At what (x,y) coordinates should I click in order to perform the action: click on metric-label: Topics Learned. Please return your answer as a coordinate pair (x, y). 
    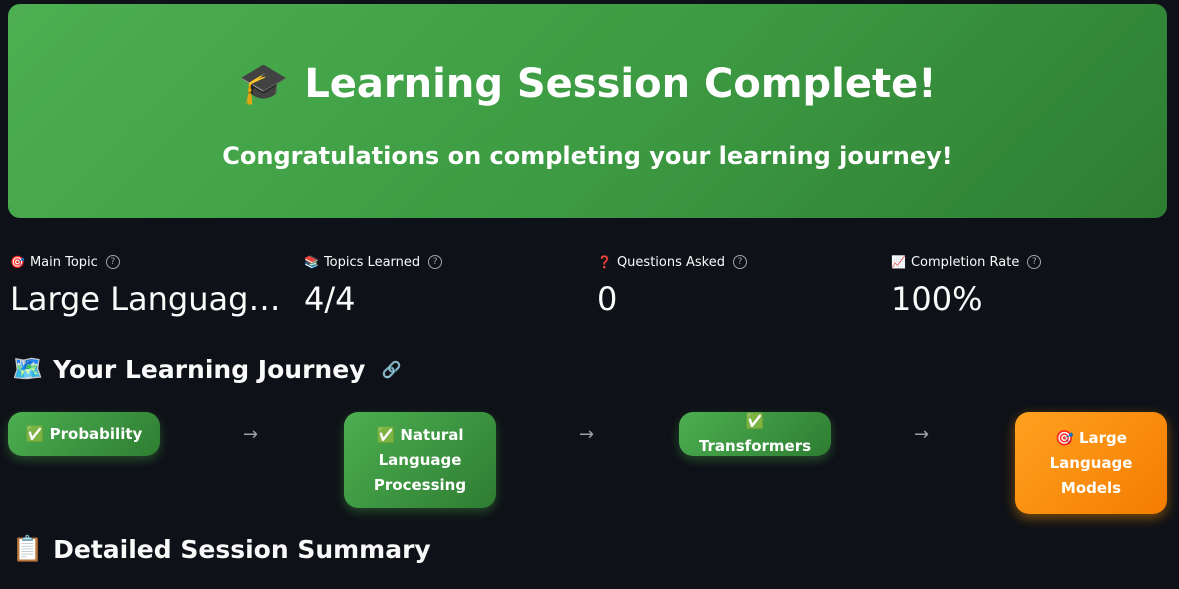
    Looking at the image, I should click on (372, 262).